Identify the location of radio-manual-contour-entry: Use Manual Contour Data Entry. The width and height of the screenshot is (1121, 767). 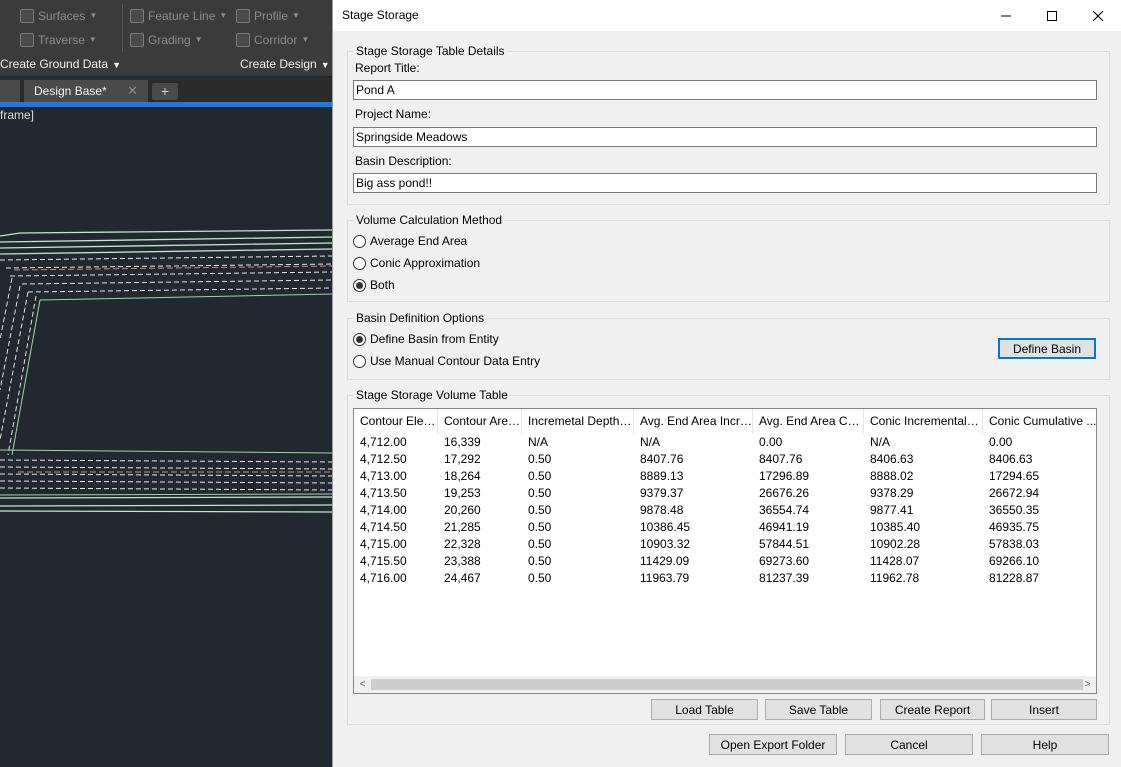
(446, 361).